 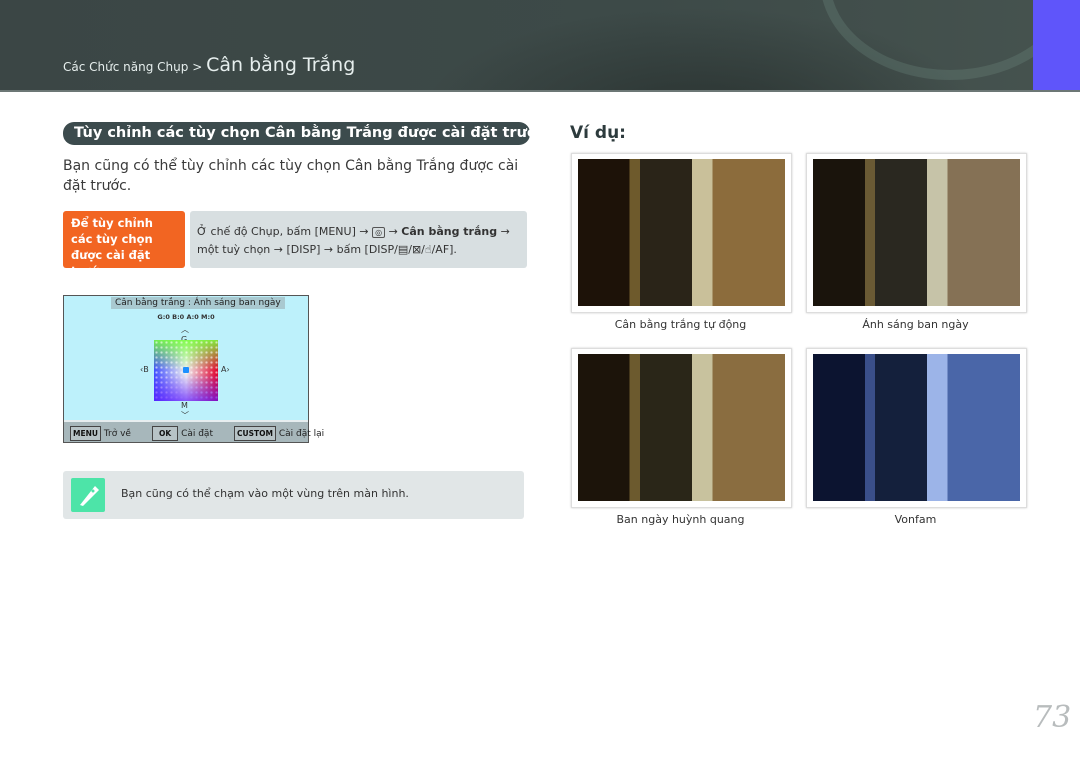 What do you see at coordinates (379, 232) in the screenshot?
I see `camera-icon: ◎` at bounding box center [379, 232].